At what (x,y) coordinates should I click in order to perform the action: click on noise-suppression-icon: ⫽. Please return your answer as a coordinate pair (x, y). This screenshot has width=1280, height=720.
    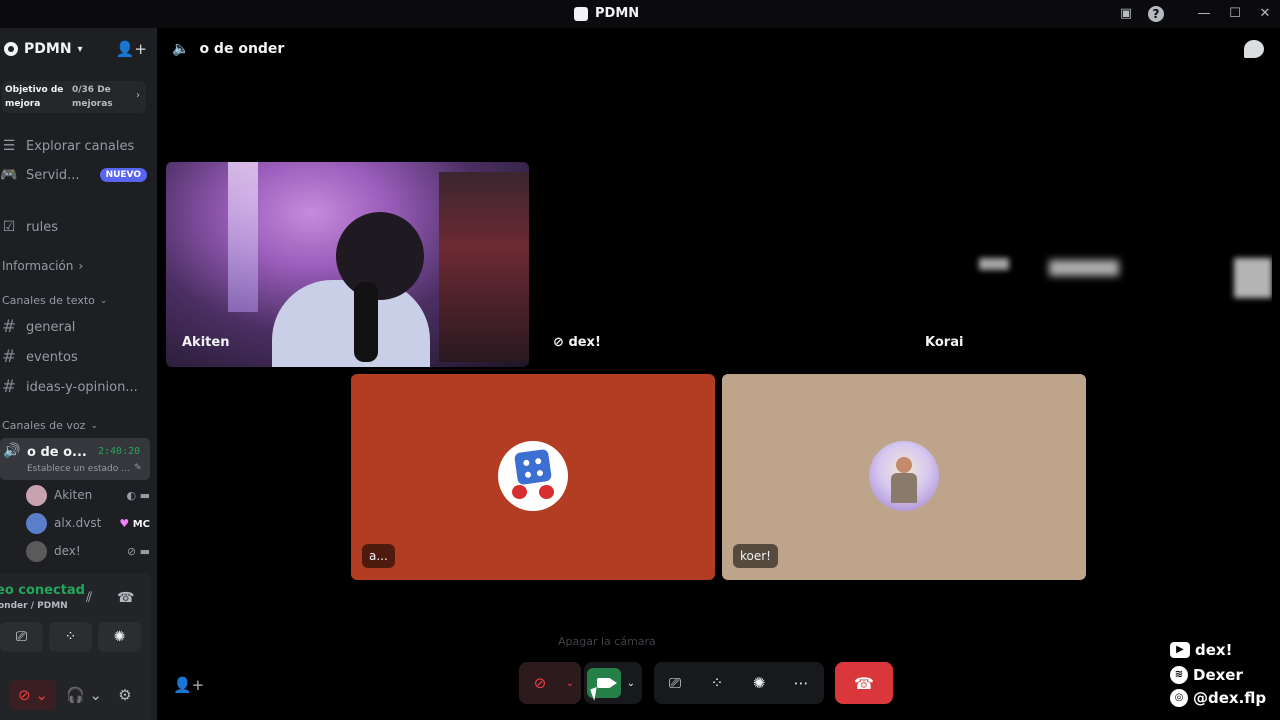
    Looking at the image, I should click on (89, 598).